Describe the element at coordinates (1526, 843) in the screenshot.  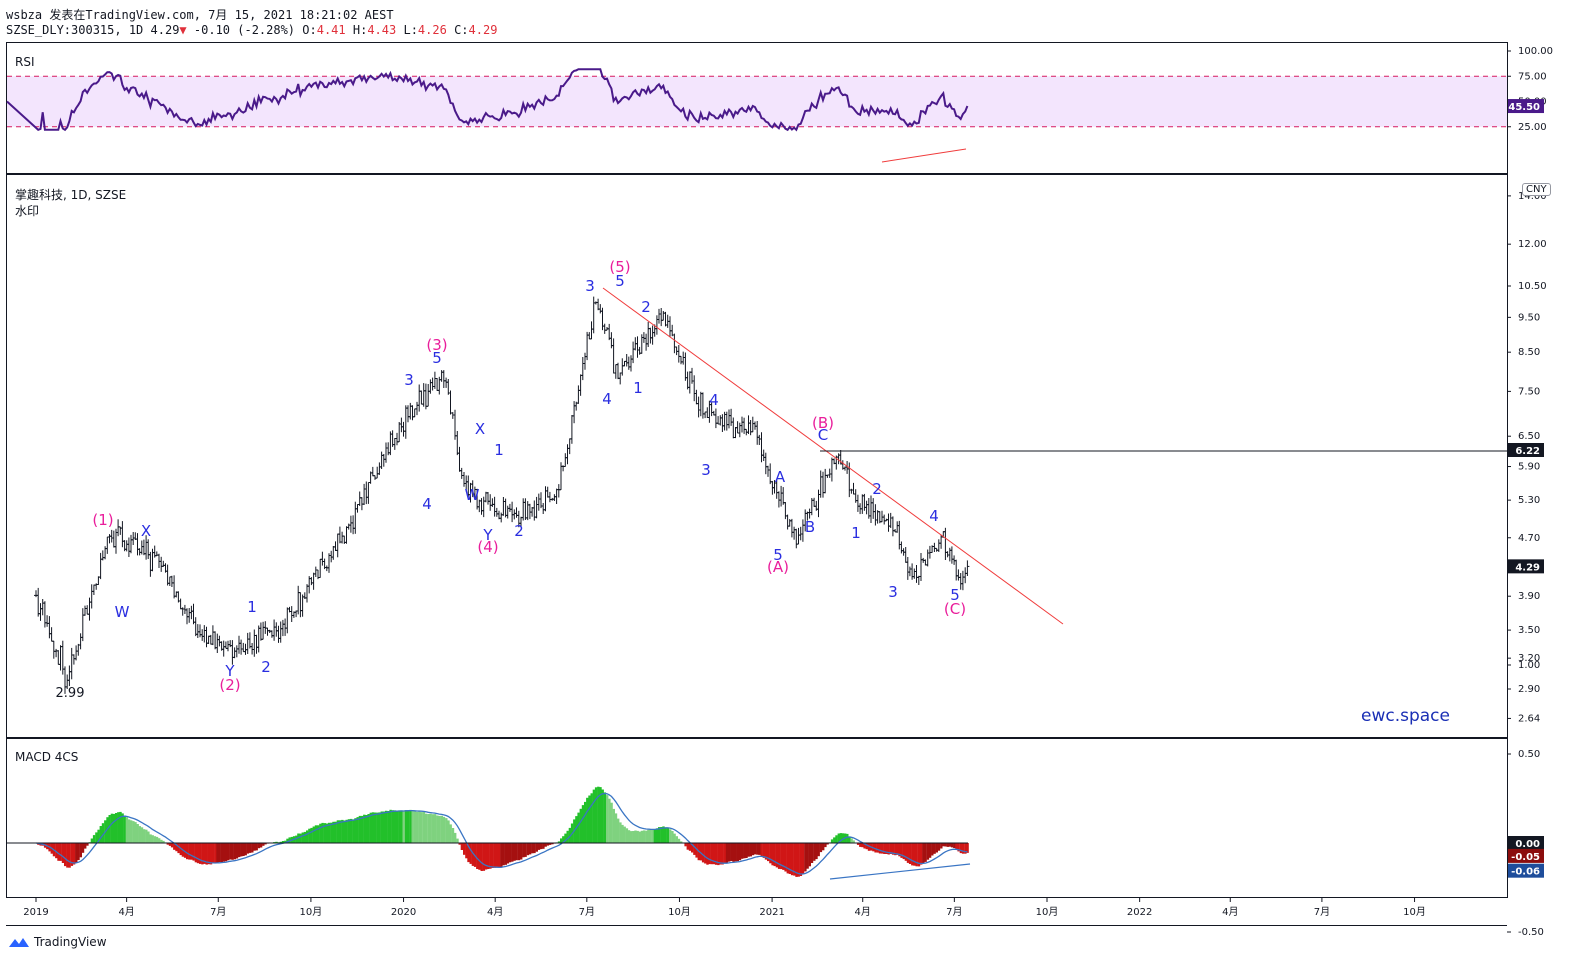
I see `macd-zero-badge-bg` at that location.